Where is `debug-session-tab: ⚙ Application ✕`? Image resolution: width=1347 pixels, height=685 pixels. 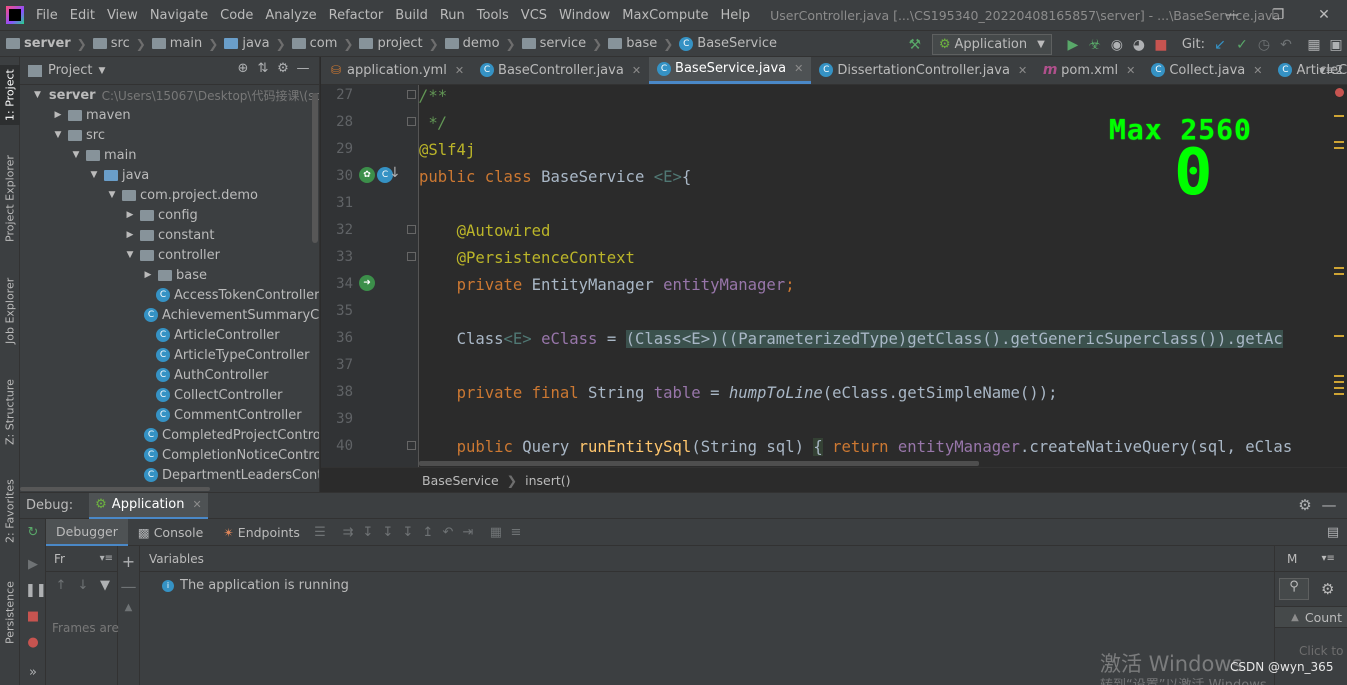 debug-session-tab: ⚙ Application ✕ is located at coordinates (148, 505).